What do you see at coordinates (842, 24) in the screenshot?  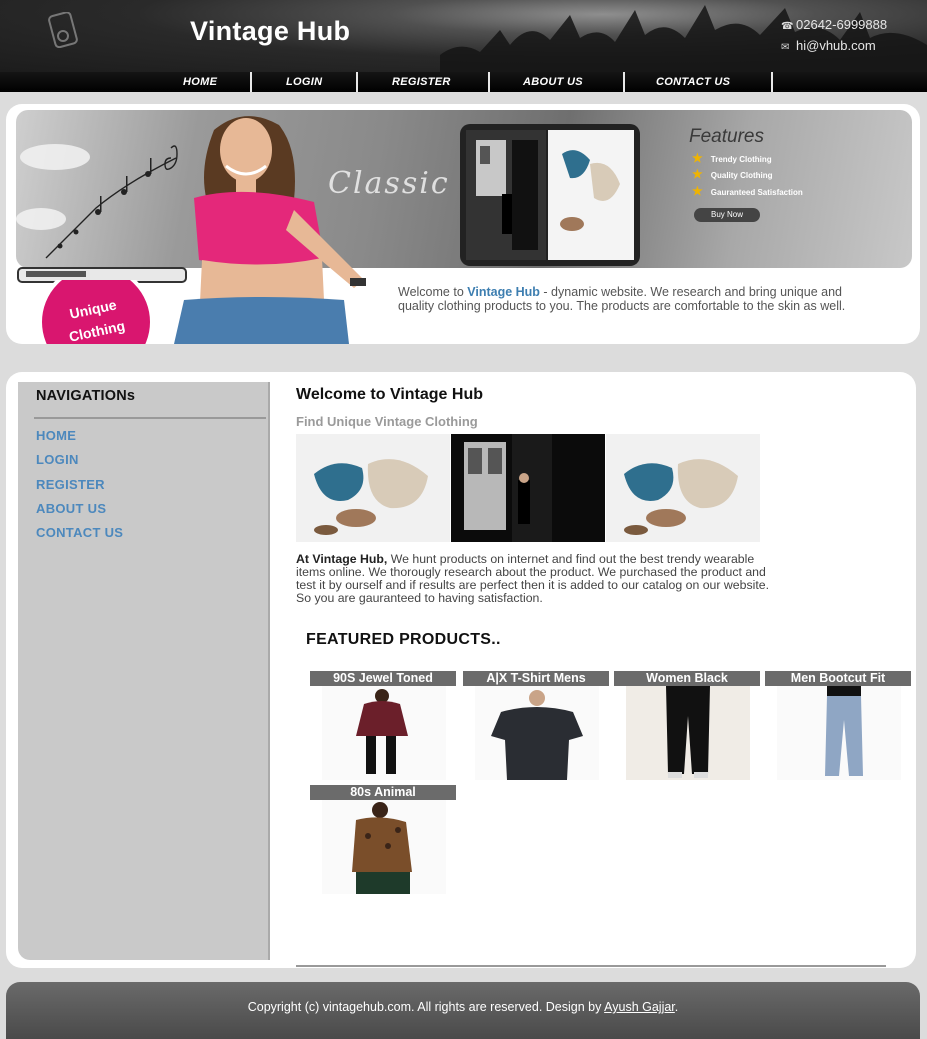 I see `phone-number: 02642-6999888` at bounding box center [842, 24].